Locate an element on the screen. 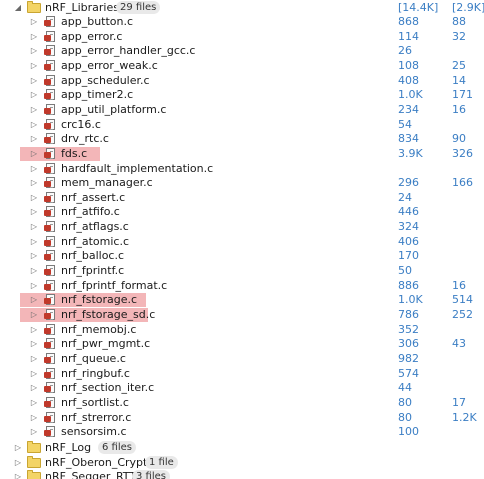  file-row: ▷ nrf_balloc.c 170 is located at coordinates (242, 256).